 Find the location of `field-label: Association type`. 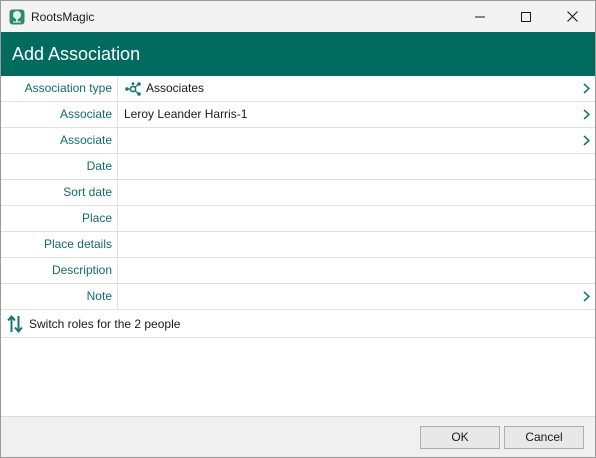

field-label: Association type is located at coordinates (68, 88).